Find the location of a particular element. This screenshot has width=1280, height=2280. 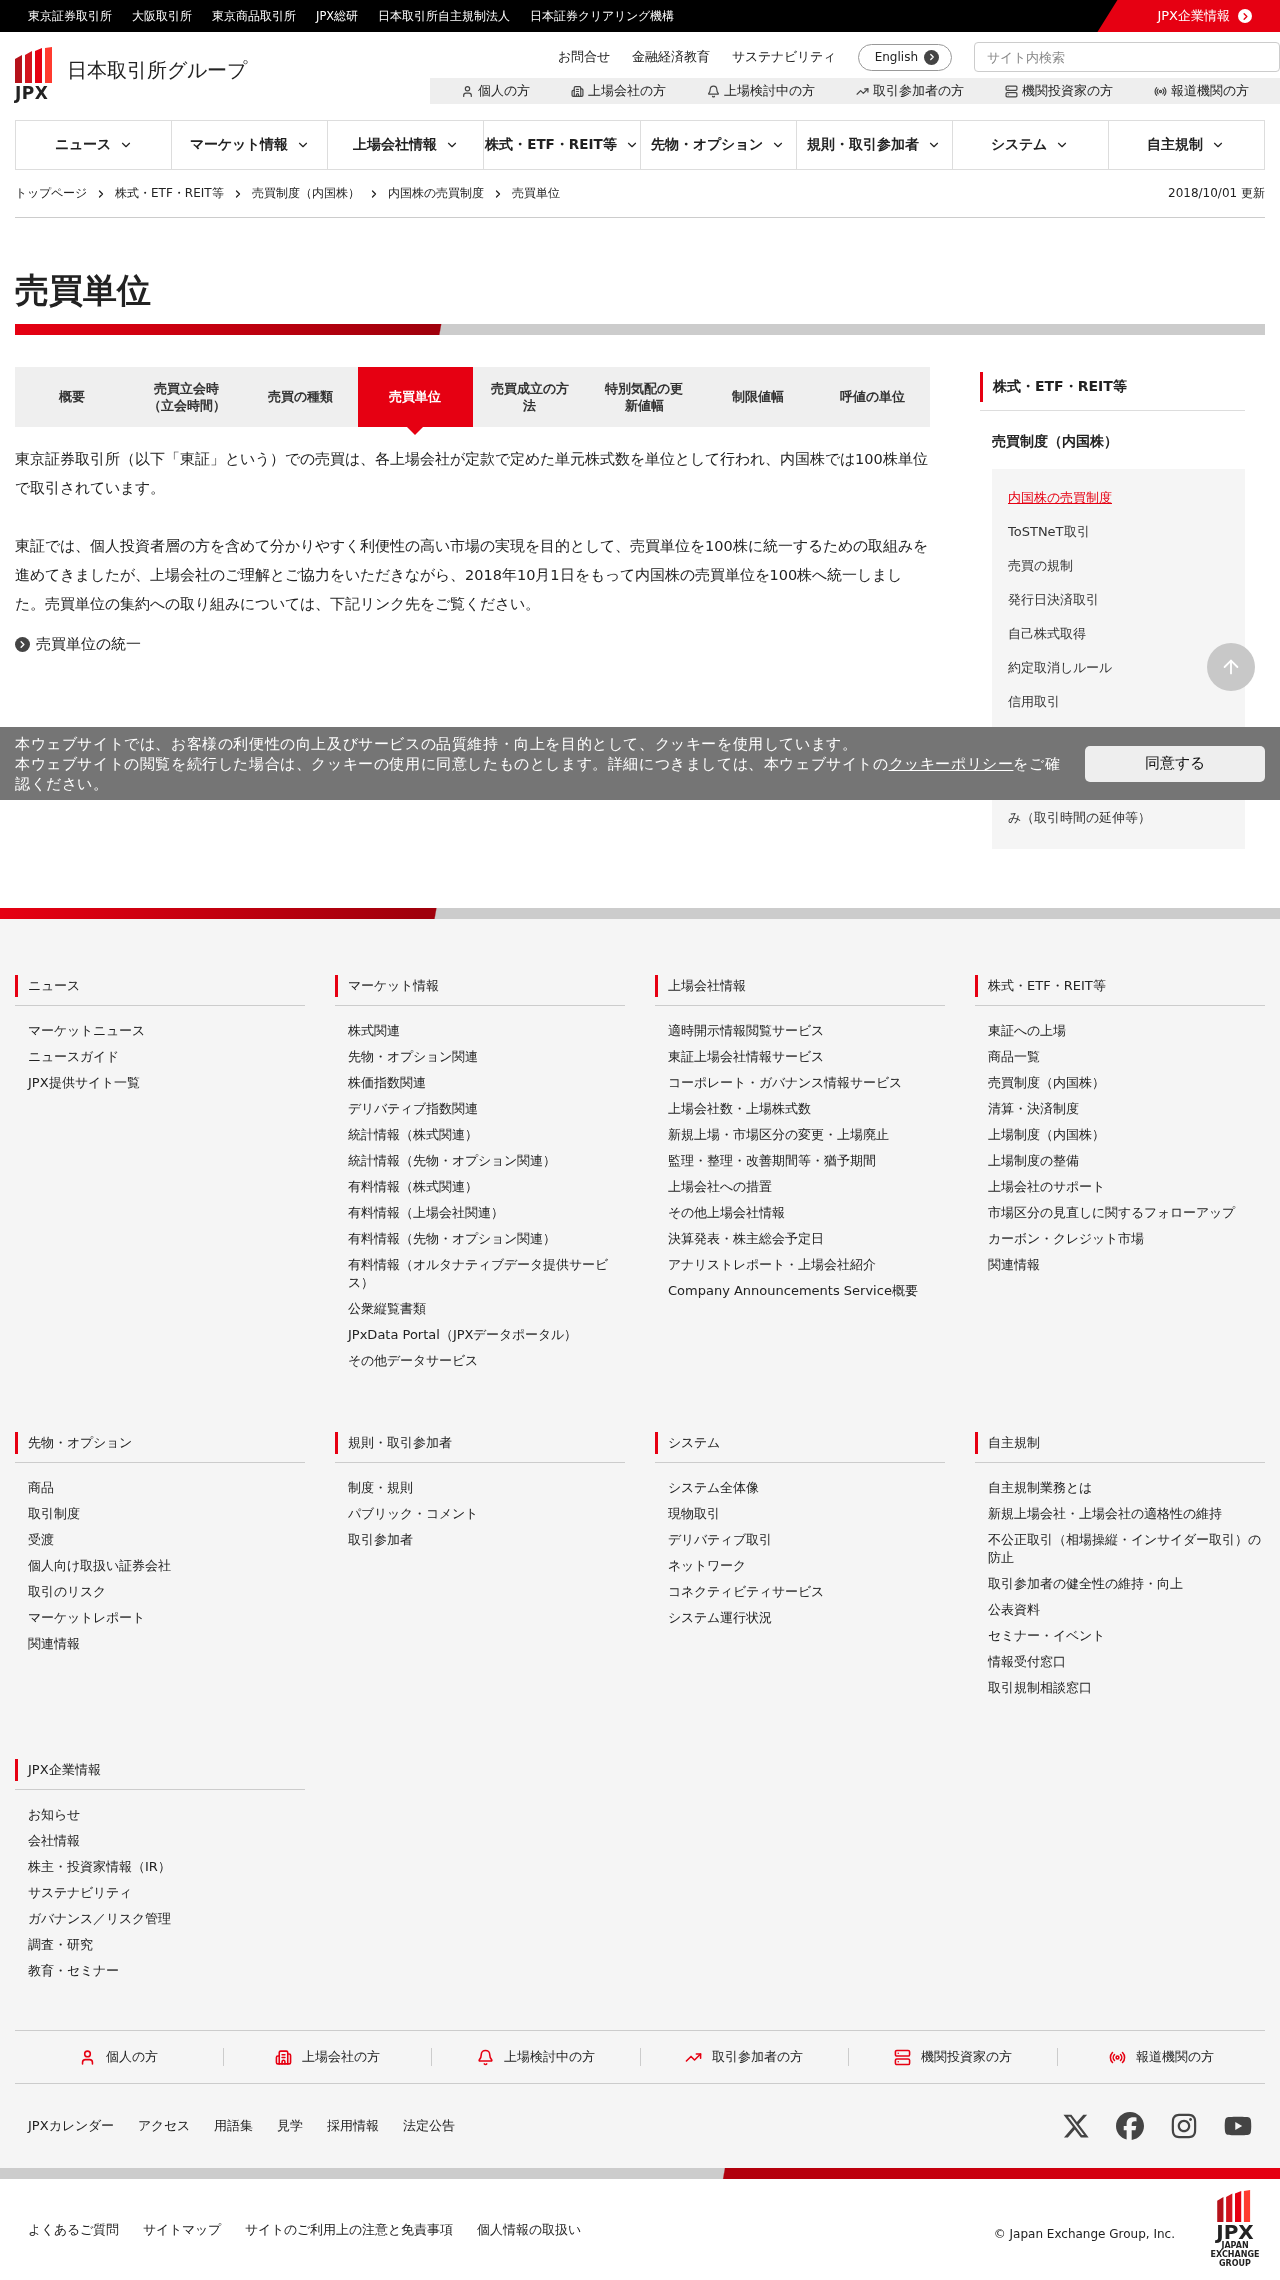

footer-link: カーボン・クレジット市場 is located at coordinates (1126, 1239).